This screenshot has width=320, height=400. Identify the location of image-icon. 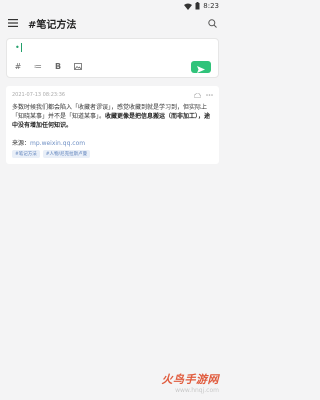
(78, 67).